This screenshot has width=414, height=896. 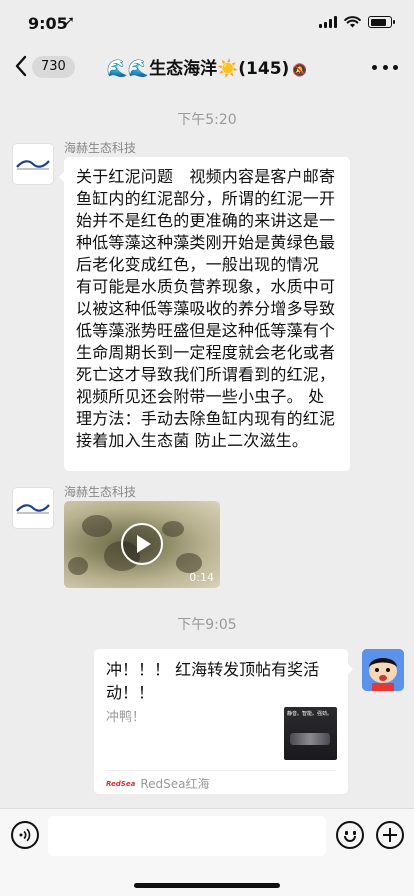 I want to click on emoji-icon, so click(x=350, y=835).